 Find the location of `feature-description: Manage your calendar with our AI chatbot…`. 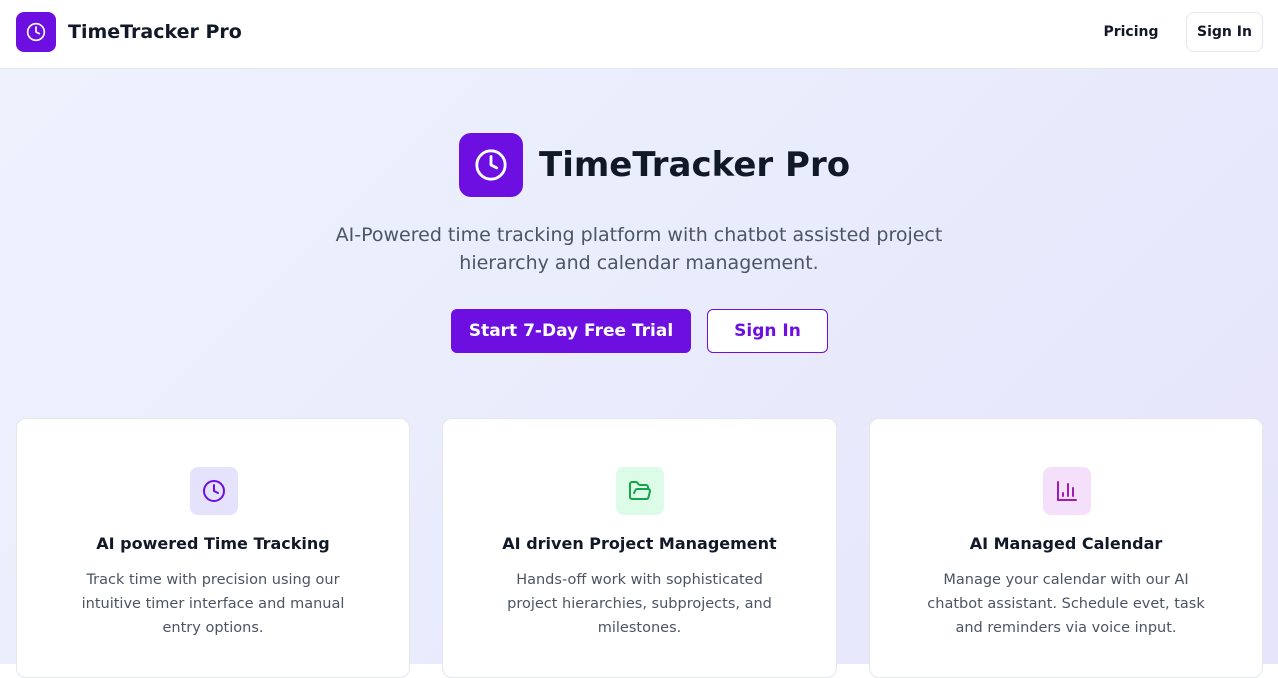

feature-description: Manage your calendar with our AI chatbot… is located at coordinates (1066, 604).